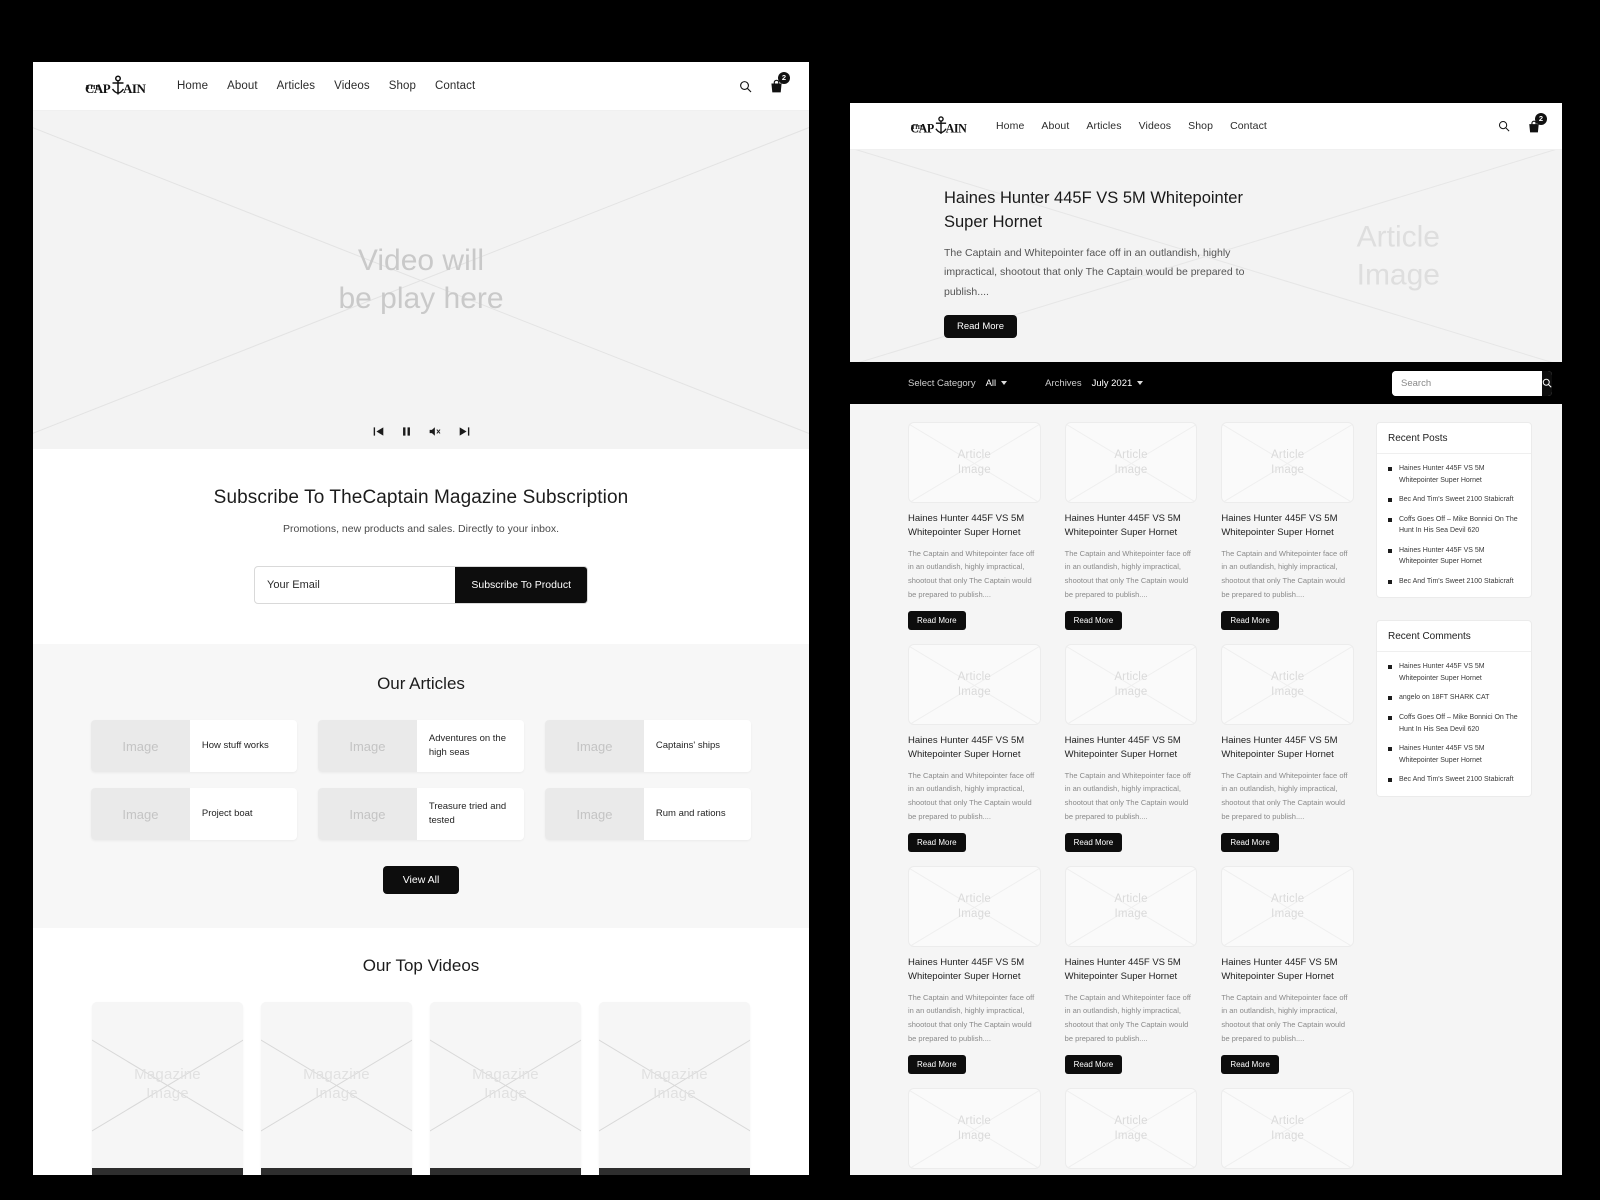 This screenshot has height=1200, width=1600. Describe the element at coordinates (1547, 383) in the screenshot. I see `search-submit-button` at that location.